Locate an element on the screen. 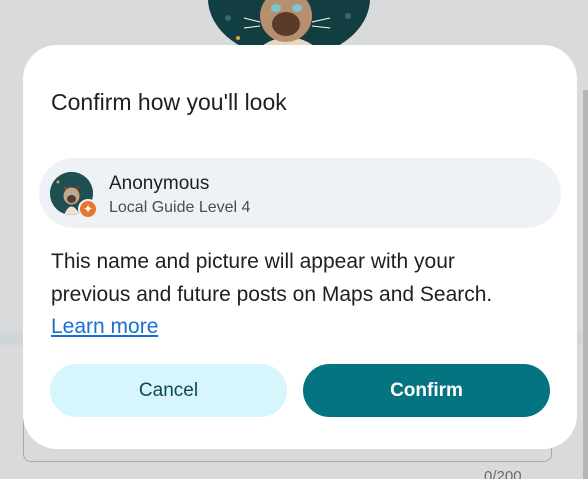 The width and height of the screenshot is (588, 479). learn-more-link: Learn more is located at coordinates (104, 326).